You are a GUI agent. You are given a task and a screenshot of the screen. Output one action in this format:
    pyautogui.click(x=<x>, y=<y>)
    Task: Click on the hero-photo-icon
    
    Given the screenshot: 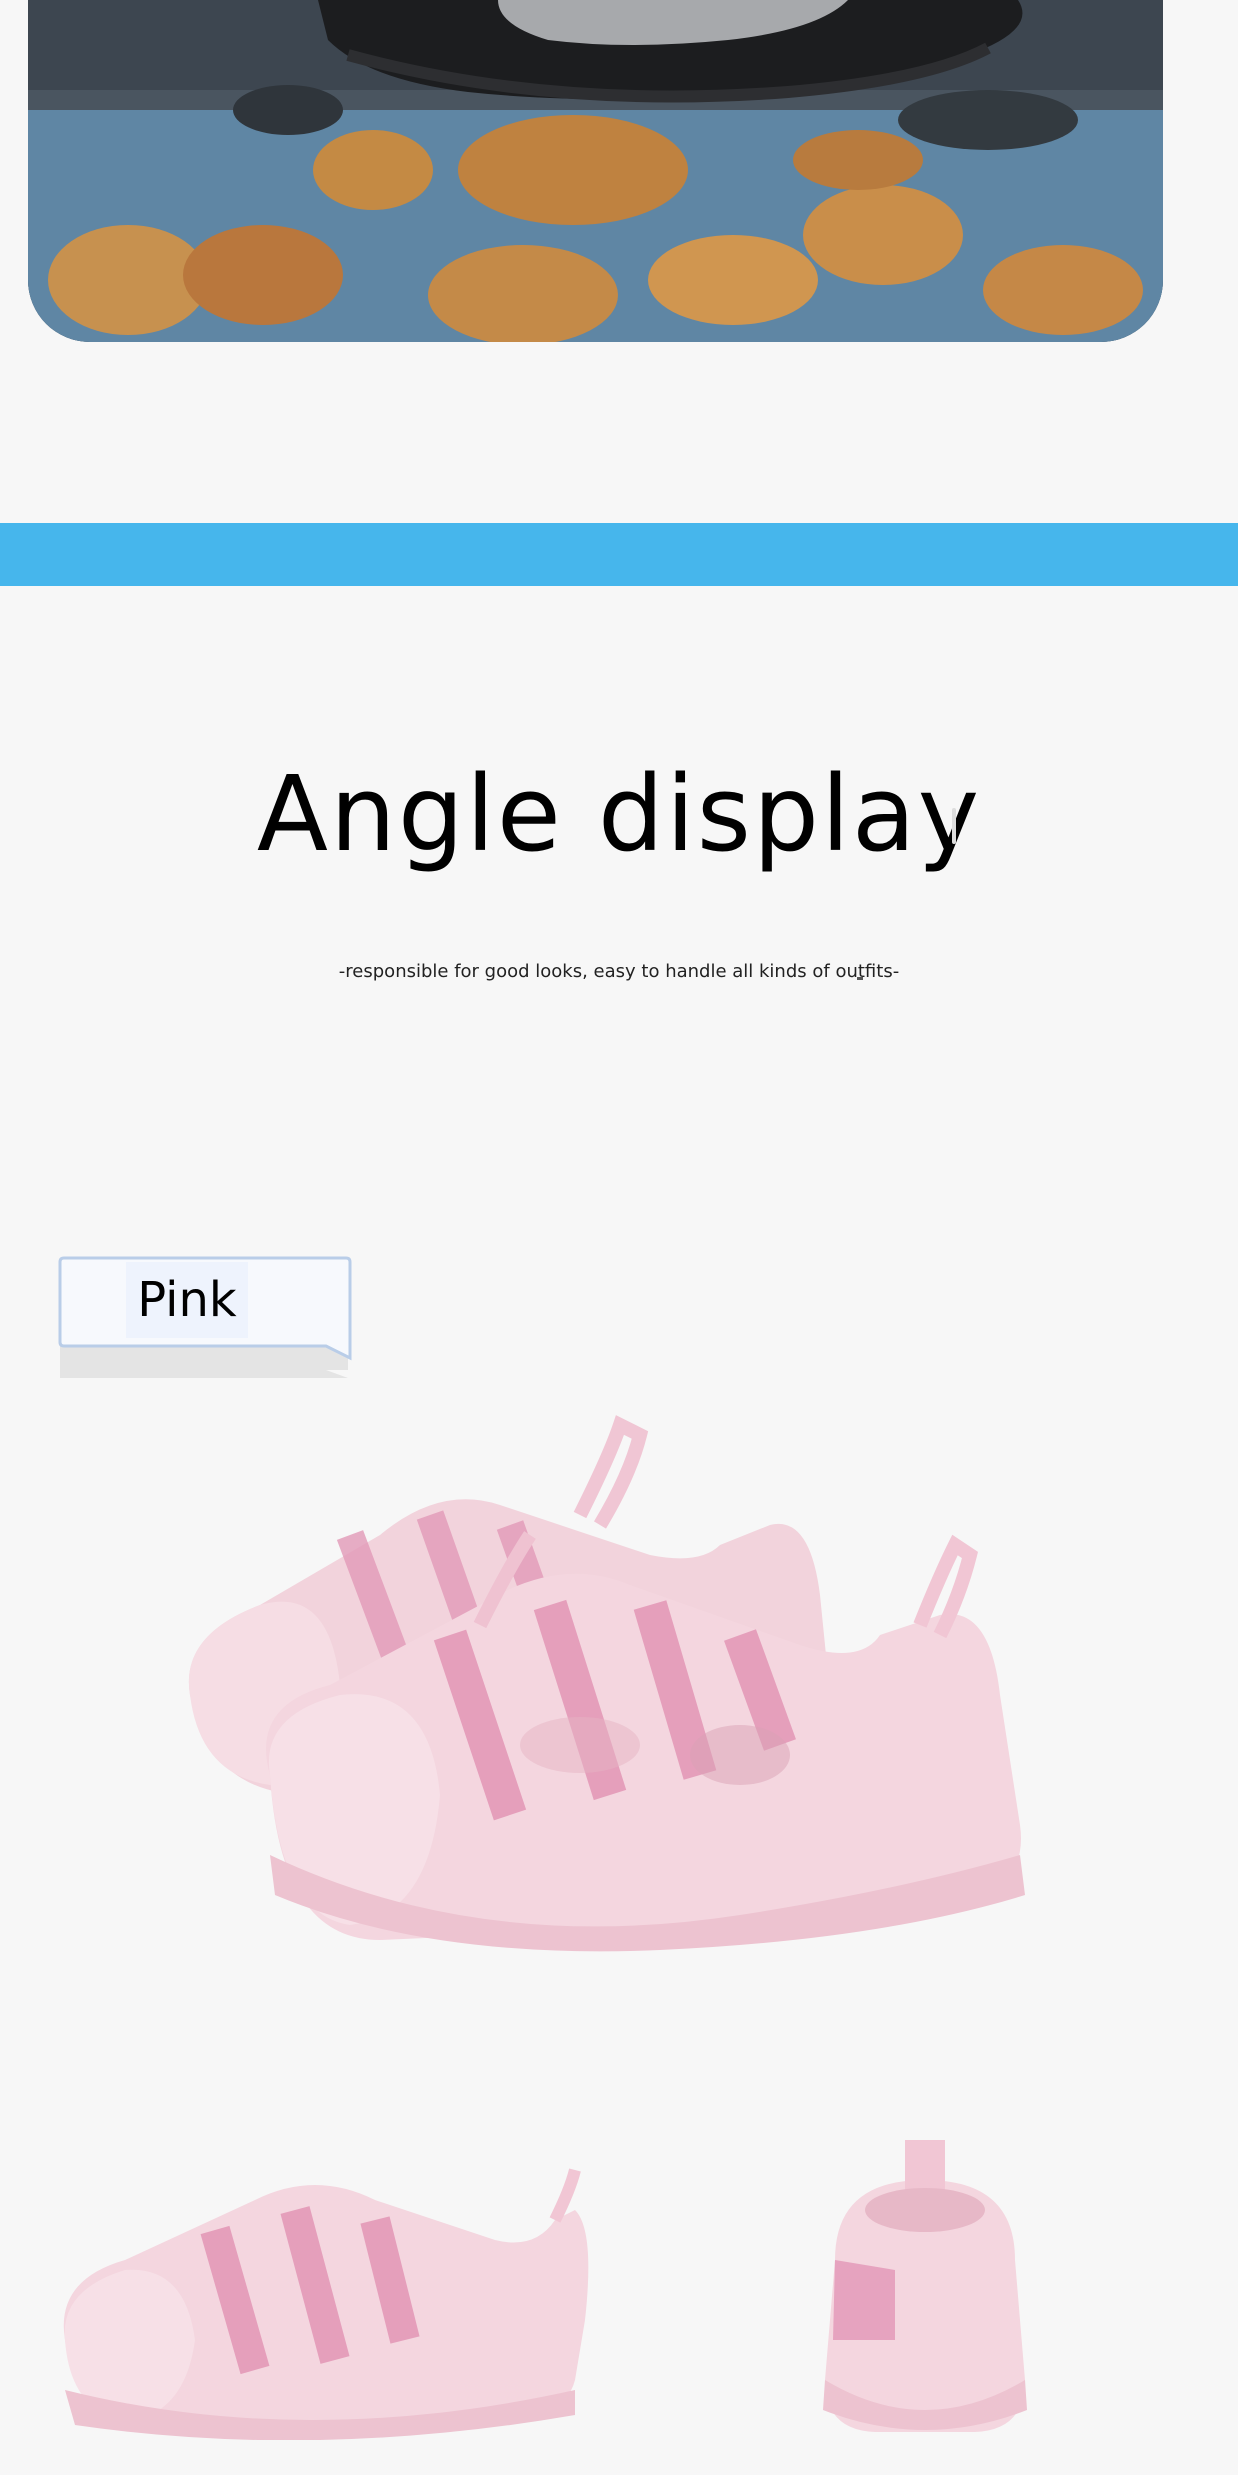 What is the action you would take?
    pyautogui.click(x=595, y=171)
    